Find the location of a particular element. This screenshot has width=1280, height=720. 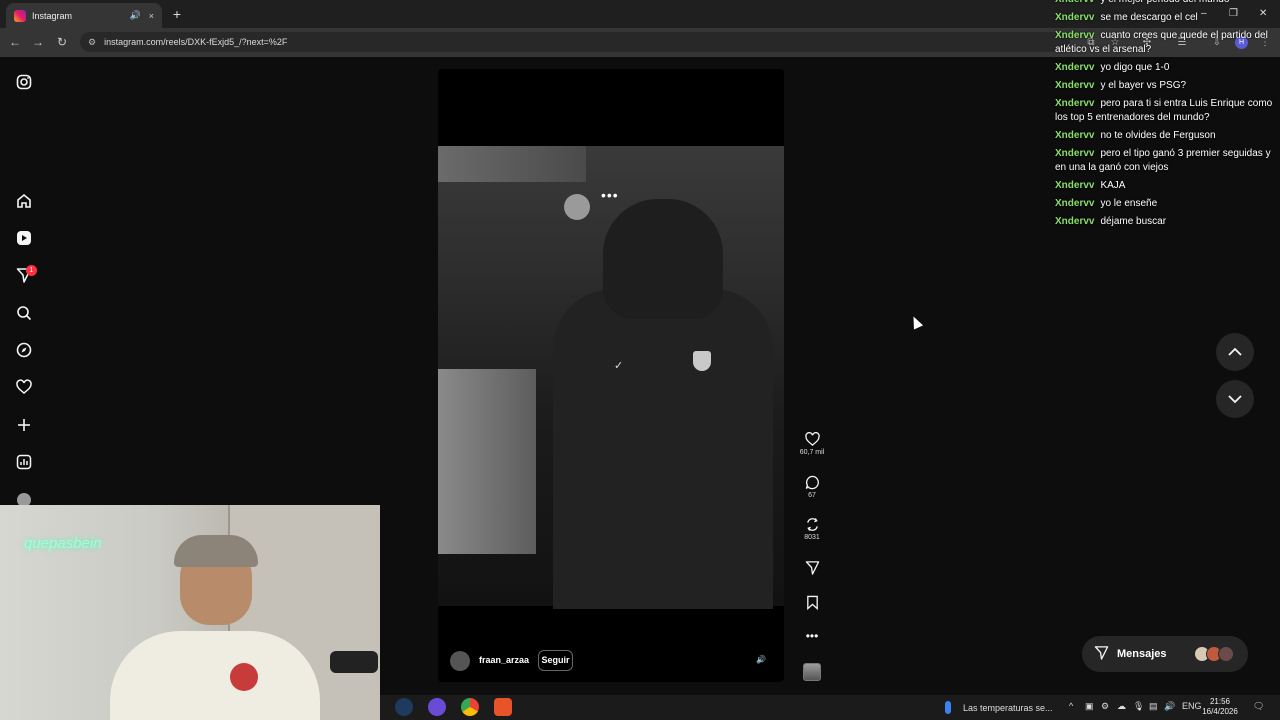

tray-network-icon: ▤ is located at coordinates (1153, 706).